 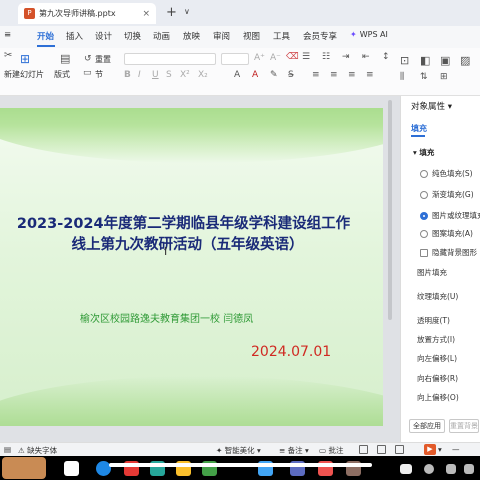 What do you see at coordinates (451, 469) in the screenshot?
I see `volume-icon` at bounding box center [451, 469].